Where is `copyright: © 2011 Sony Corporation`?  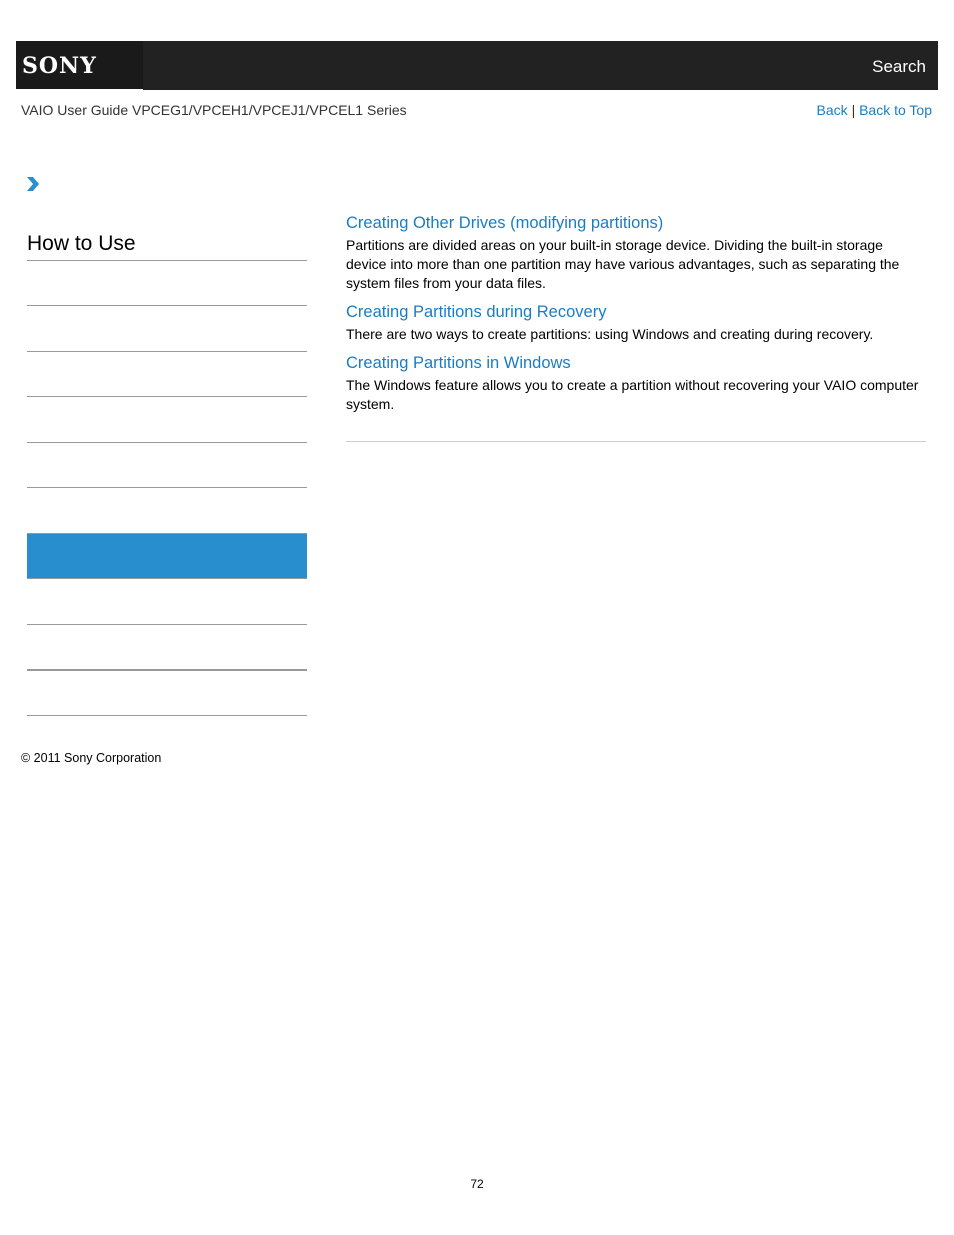 copyright: © 2011 Sony Corporation is located at coordinates (91, 758).